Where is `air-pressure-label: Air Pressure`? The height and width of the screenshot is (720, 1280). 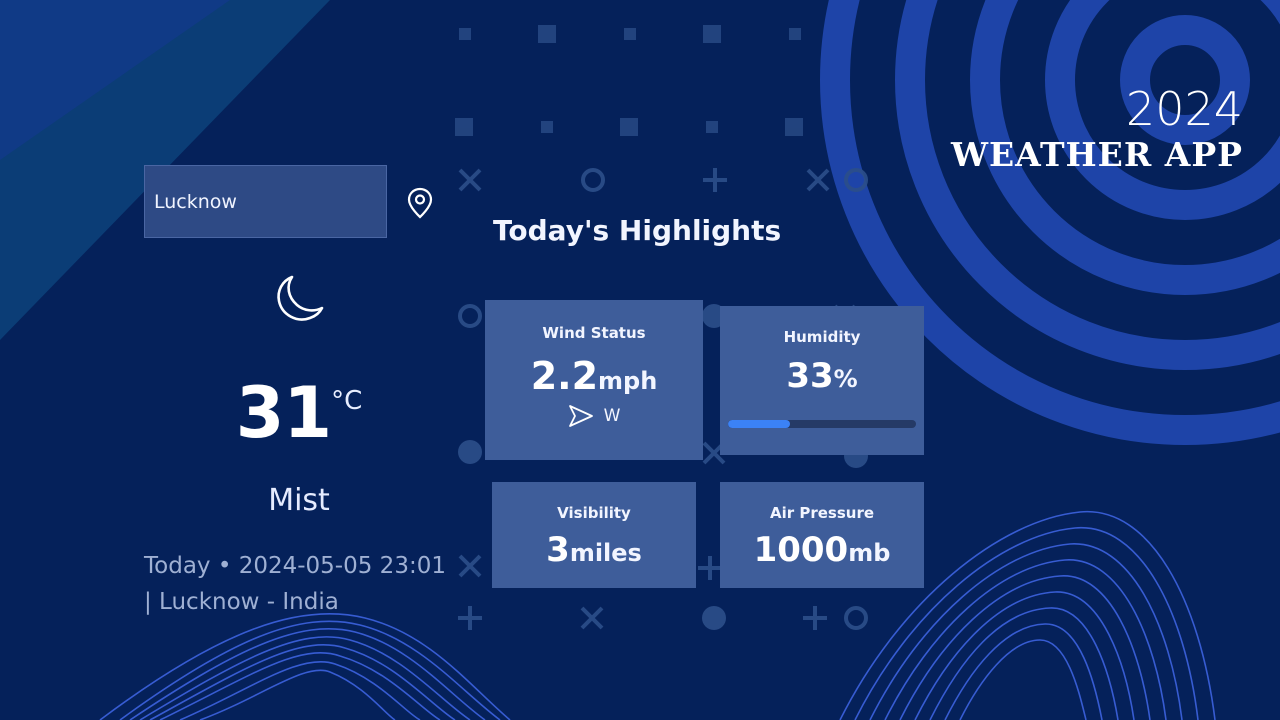
air-pressure-label: Air Pressure is located at coordinates (822, 513).